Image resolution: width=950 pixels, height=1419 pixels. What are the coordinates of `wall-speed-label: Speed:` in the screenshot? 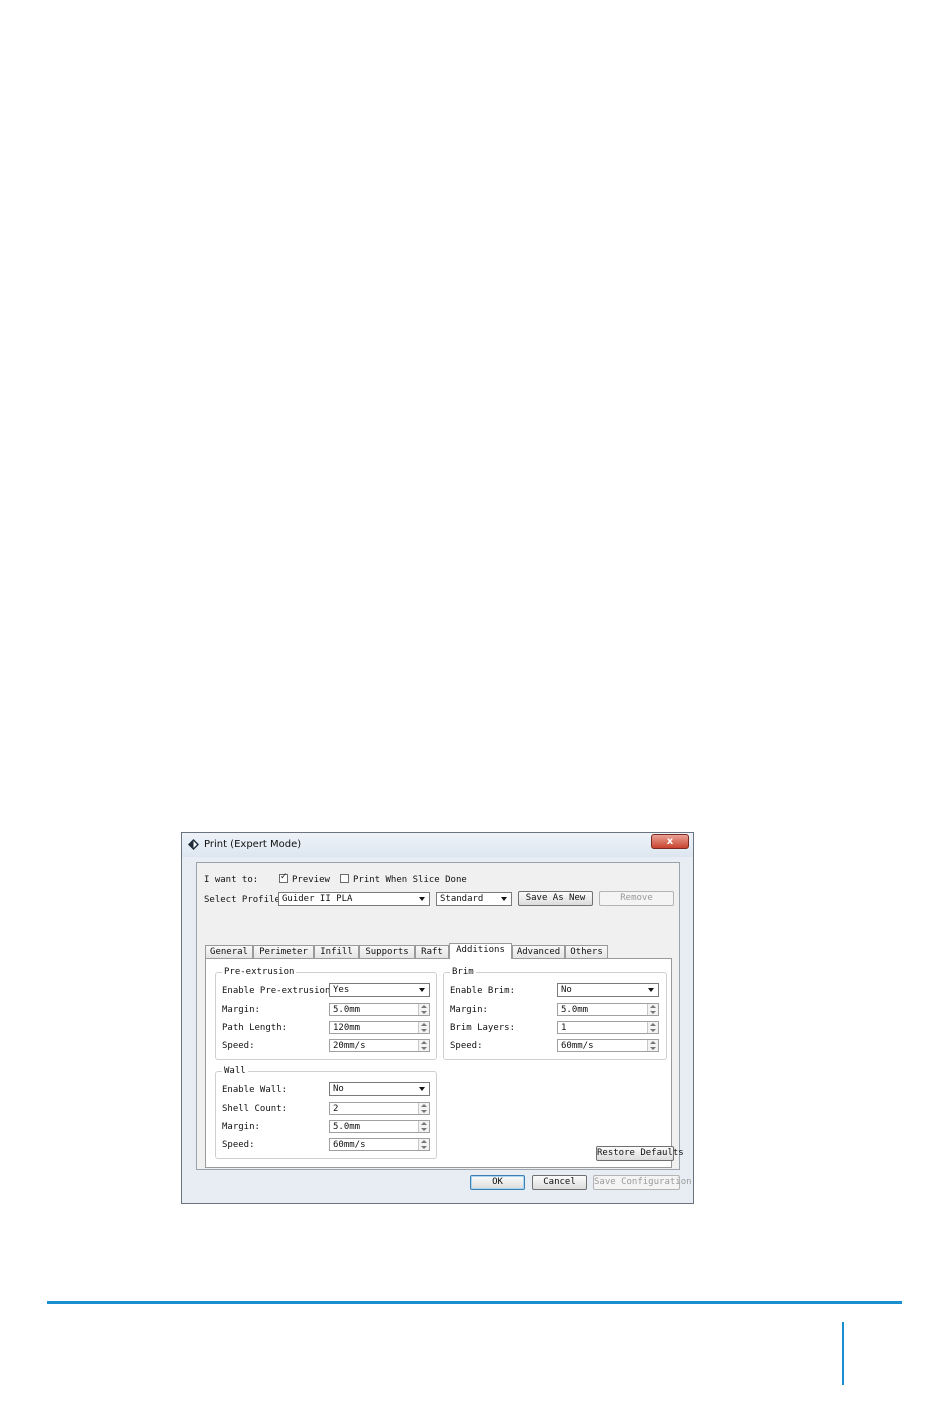 It's located at (238, 1145).